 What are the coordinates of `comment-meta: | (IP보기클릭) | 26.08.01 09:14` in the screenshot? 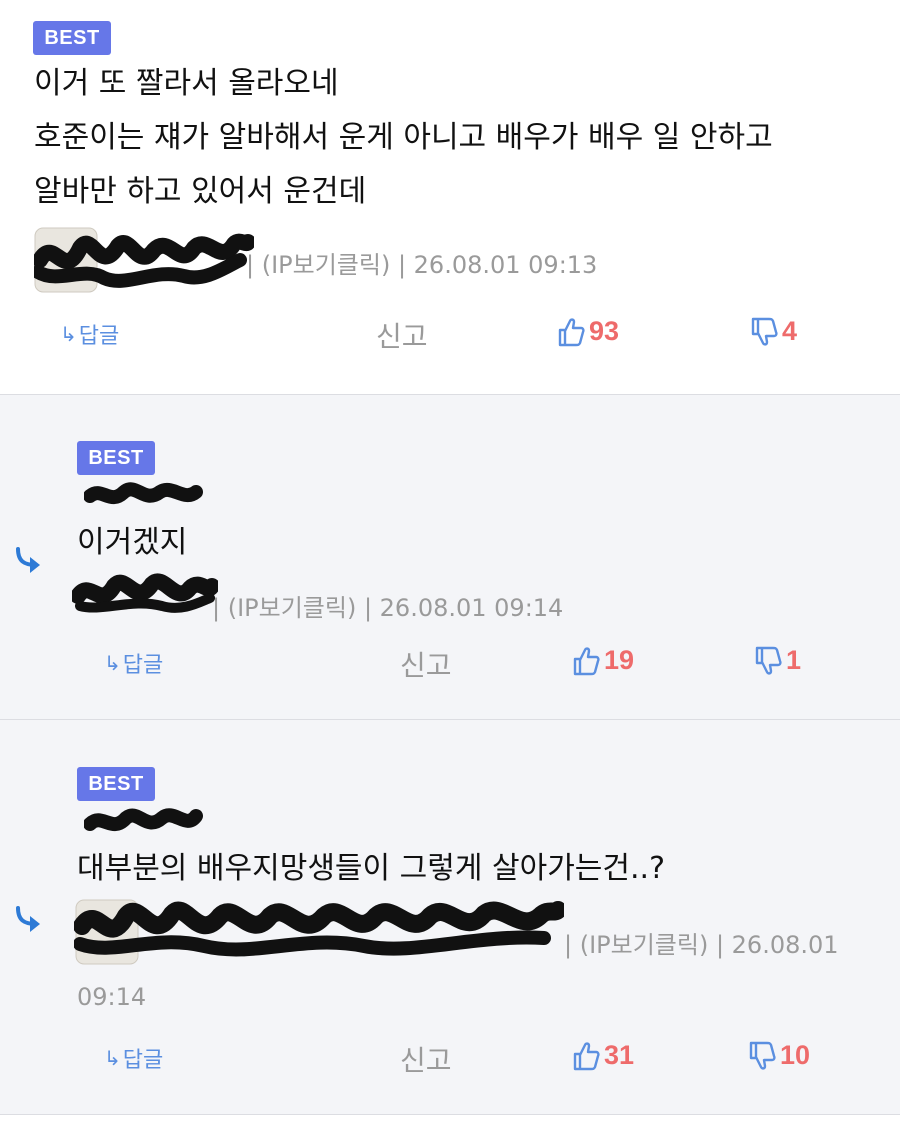 It's located at (388, 608).